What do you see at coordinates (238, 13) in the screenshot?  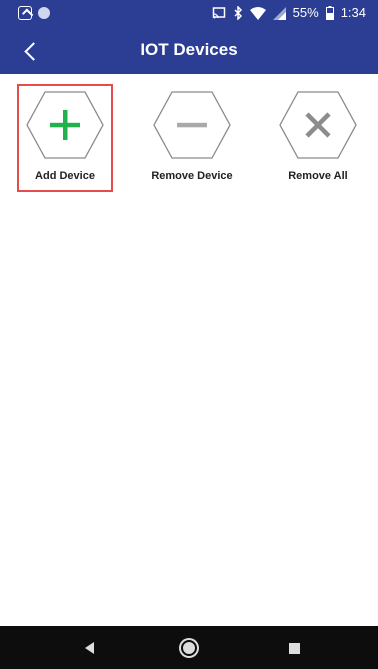 I see `bluetooth-icon` at bounding box center [238, 13].